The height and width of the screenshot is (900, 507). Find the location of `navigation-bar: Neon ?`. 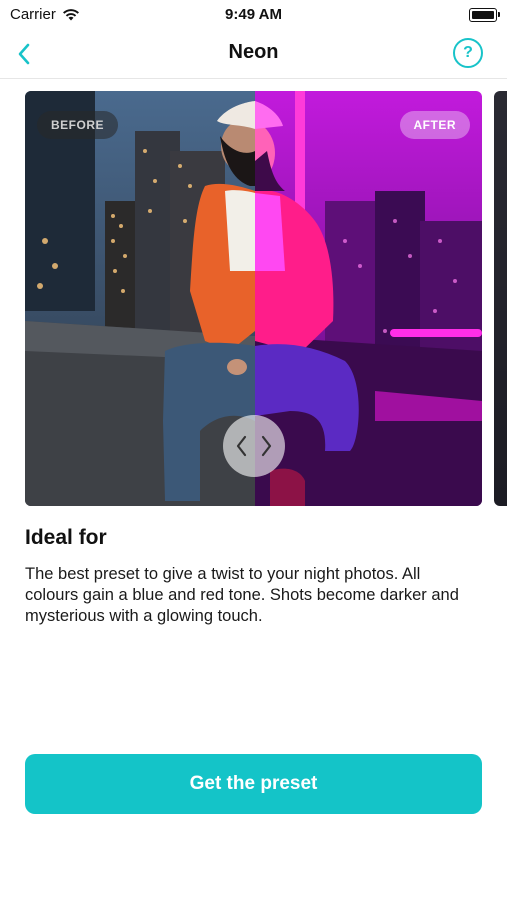

navigation-bar: Neon ? is located at coordinates (253, 54).